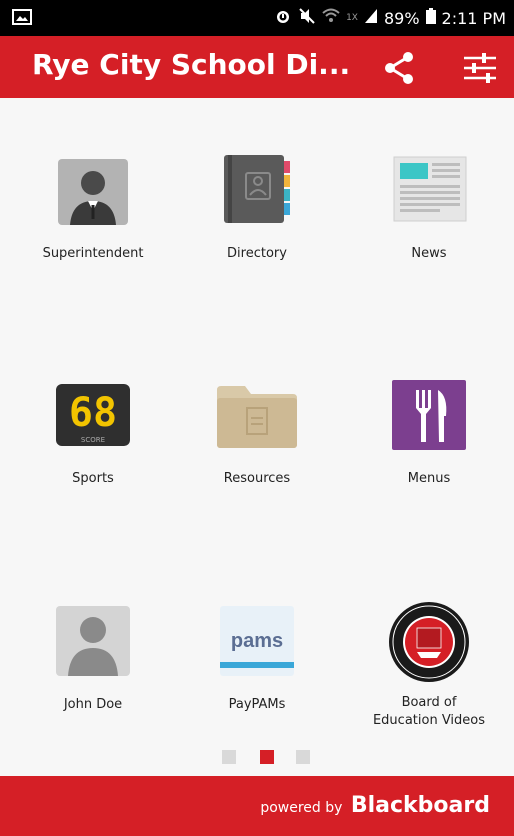 The height and width of the screenshot is (836, 514). Describe the element at coordinates (352, 18) in the screenshot. I see `network-type-label: 1X` at that location.